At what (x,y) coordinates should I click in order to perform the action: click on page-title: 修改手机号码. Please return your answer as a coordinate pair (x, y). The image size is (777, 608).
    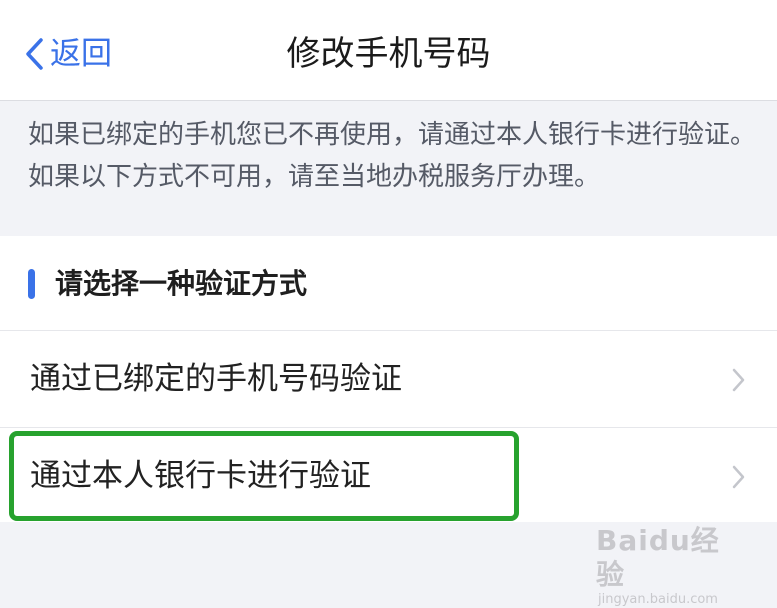
    Looking at the image, I should click on (388, 54).